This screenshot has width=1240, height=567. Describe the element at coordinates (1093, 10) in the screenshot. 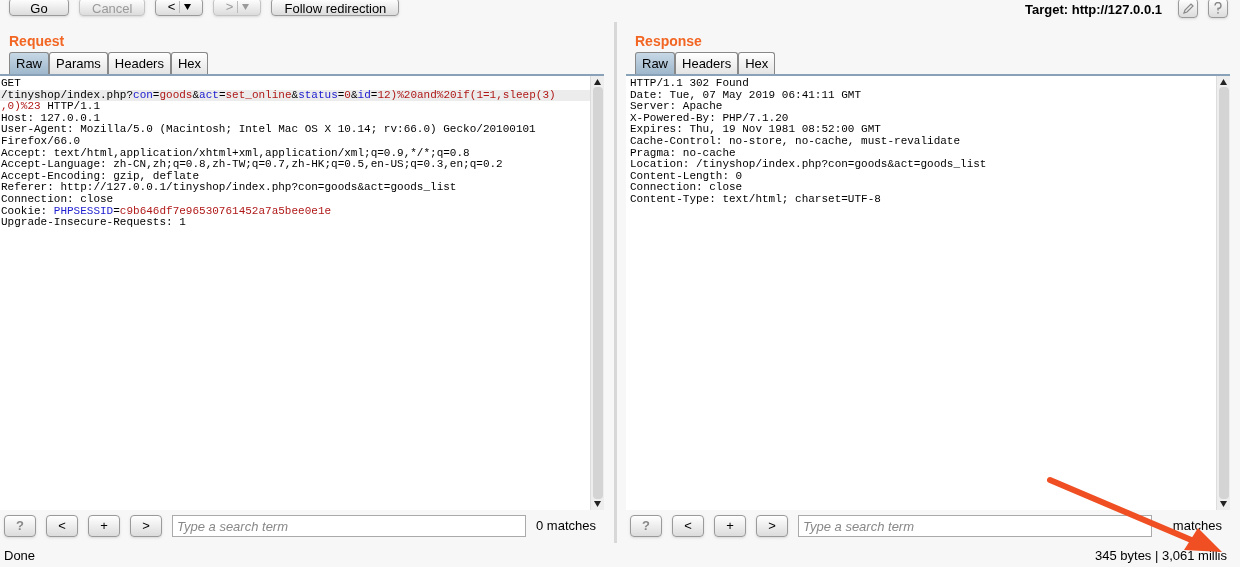

I see `target-label: Target: http://127.0.0.1` at that location.